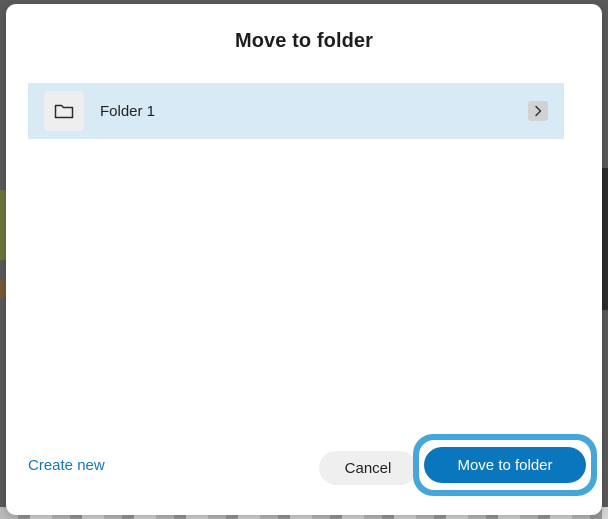 The image size is (608, 519). I want to click on folder-list: Folder 1, so click(296, 111).